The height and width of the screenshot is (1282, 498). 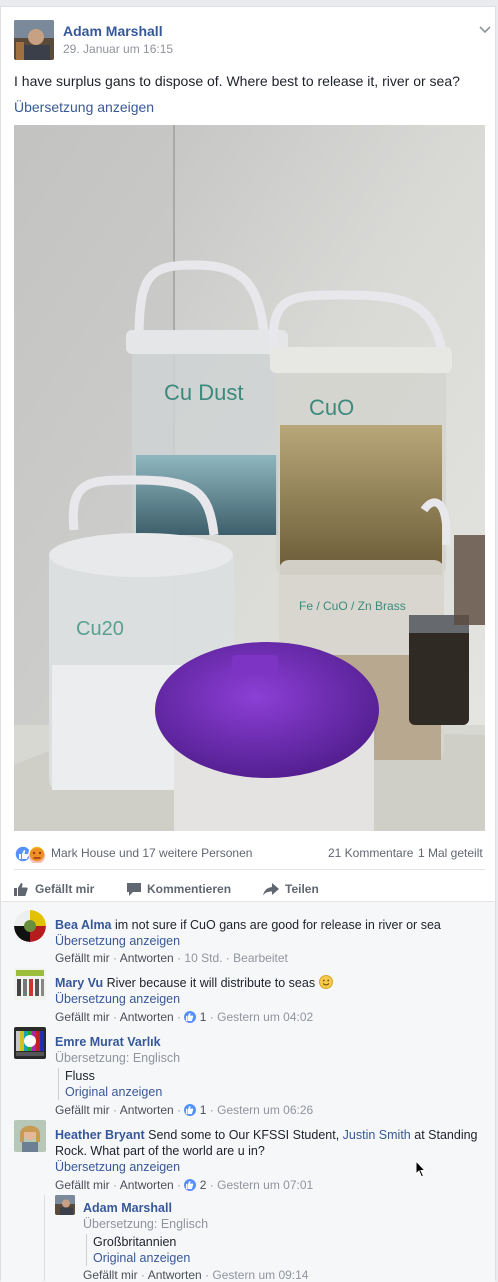 What do you see at coordinates (100, 629) in the screenshot?
I see `jar-label-cu2o: Cu20` at bounding box center [100, 629].